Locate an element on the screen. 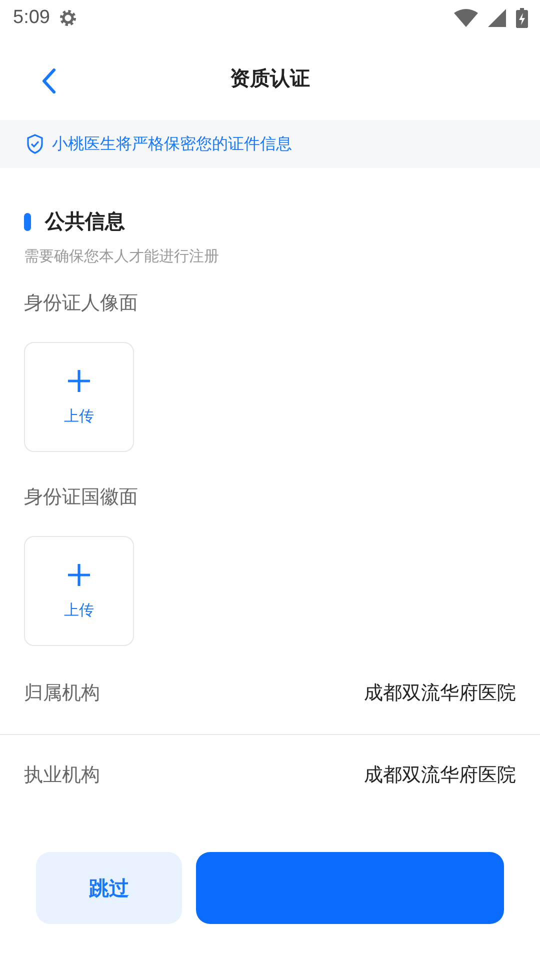  status-time: 5:09 is located at coordinates (31, 18).